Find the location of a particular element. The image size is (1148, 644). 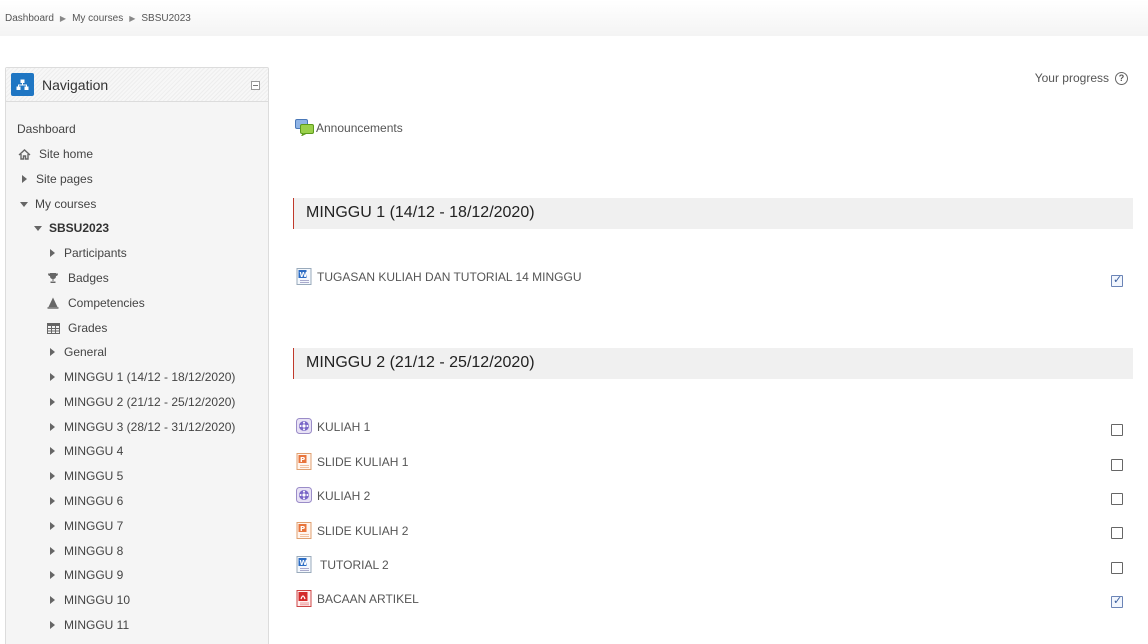

pdf-icon is located at coordinates (304, 598).